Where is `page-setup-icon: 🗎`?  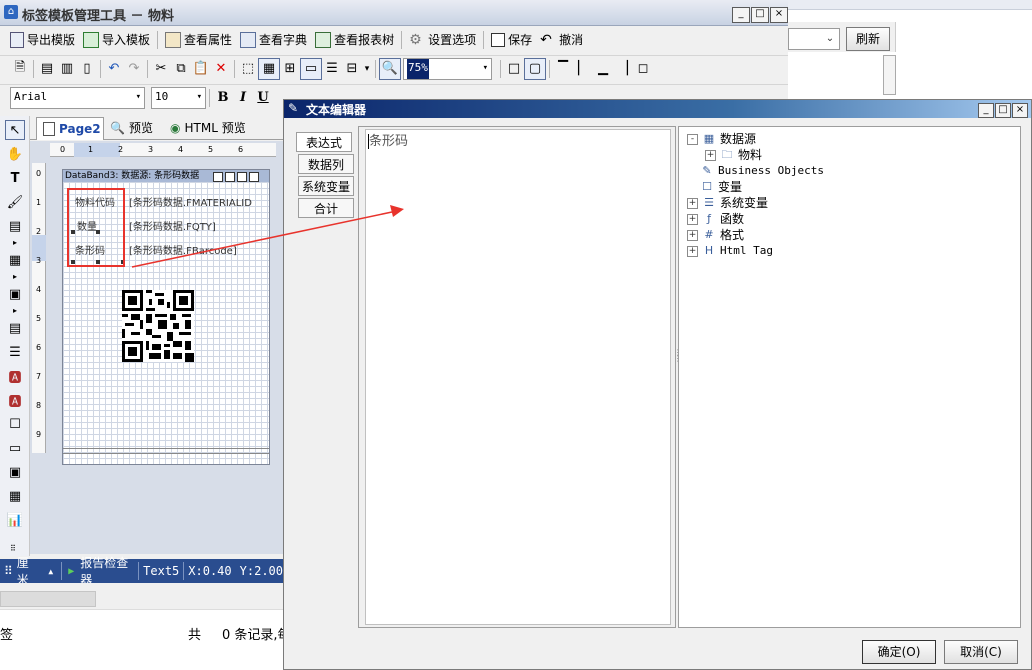
page-setup-icon: 🗎 is located at coordinates (20, 69).